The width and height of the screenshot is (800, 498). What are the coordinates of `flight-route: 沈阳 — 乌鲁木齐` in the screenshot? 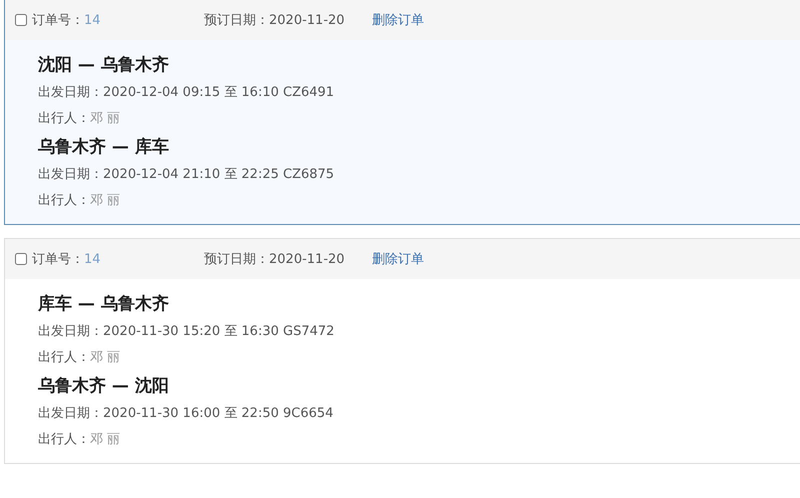 It's located at (104, 65).